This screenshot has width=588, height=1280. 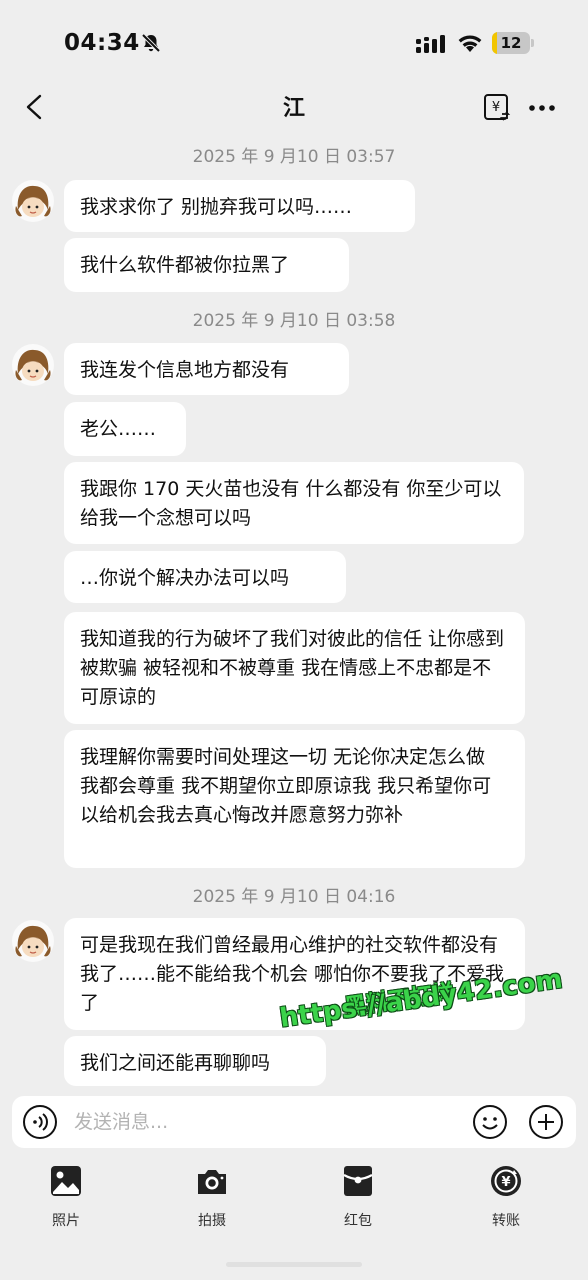 What do you see at coordinates (66, 1199) in the screenshot?
I see `toolbar-photo: 照片` at bounding box center [66, 1199].